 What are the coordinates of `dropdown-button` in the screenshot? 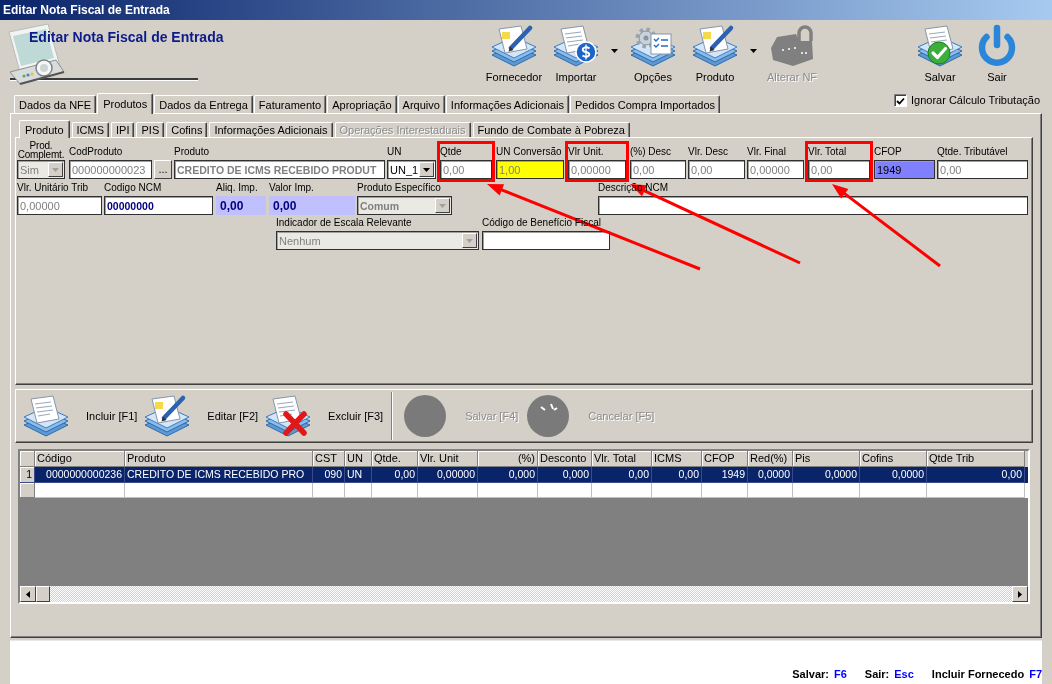 It's located at (426, 169).